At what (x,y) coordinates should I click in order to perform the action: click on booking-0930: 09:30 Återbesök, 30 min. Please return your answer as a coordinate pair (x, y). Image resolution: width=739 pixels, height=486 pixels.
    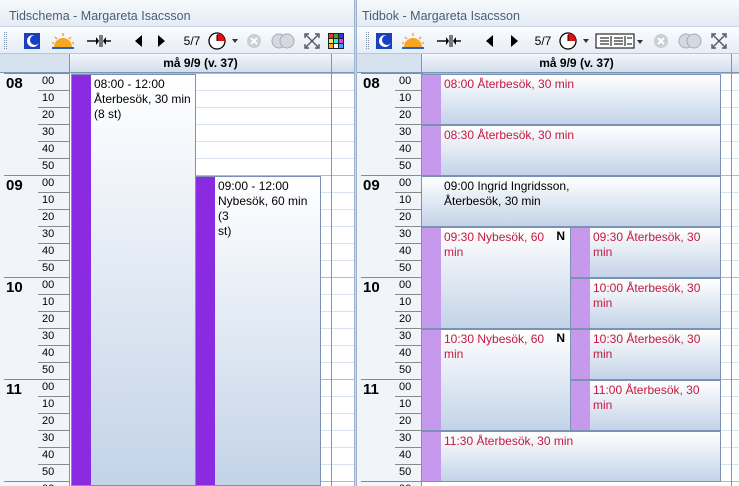
    Looking at the image, I should click on (645, 252).